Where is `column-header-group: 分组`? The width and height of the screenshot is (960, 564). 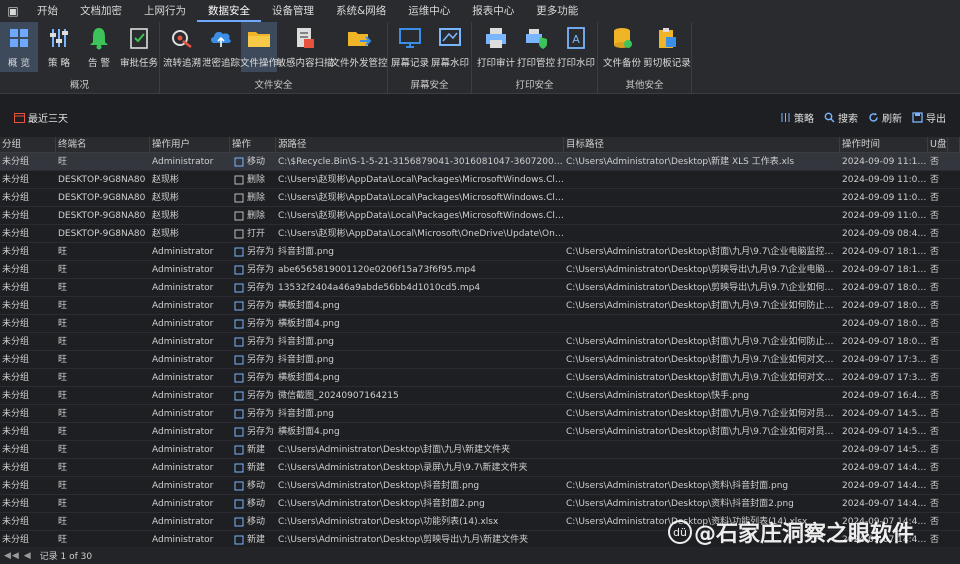 column-header-group: 分组 is located at coordinates (28, 144).